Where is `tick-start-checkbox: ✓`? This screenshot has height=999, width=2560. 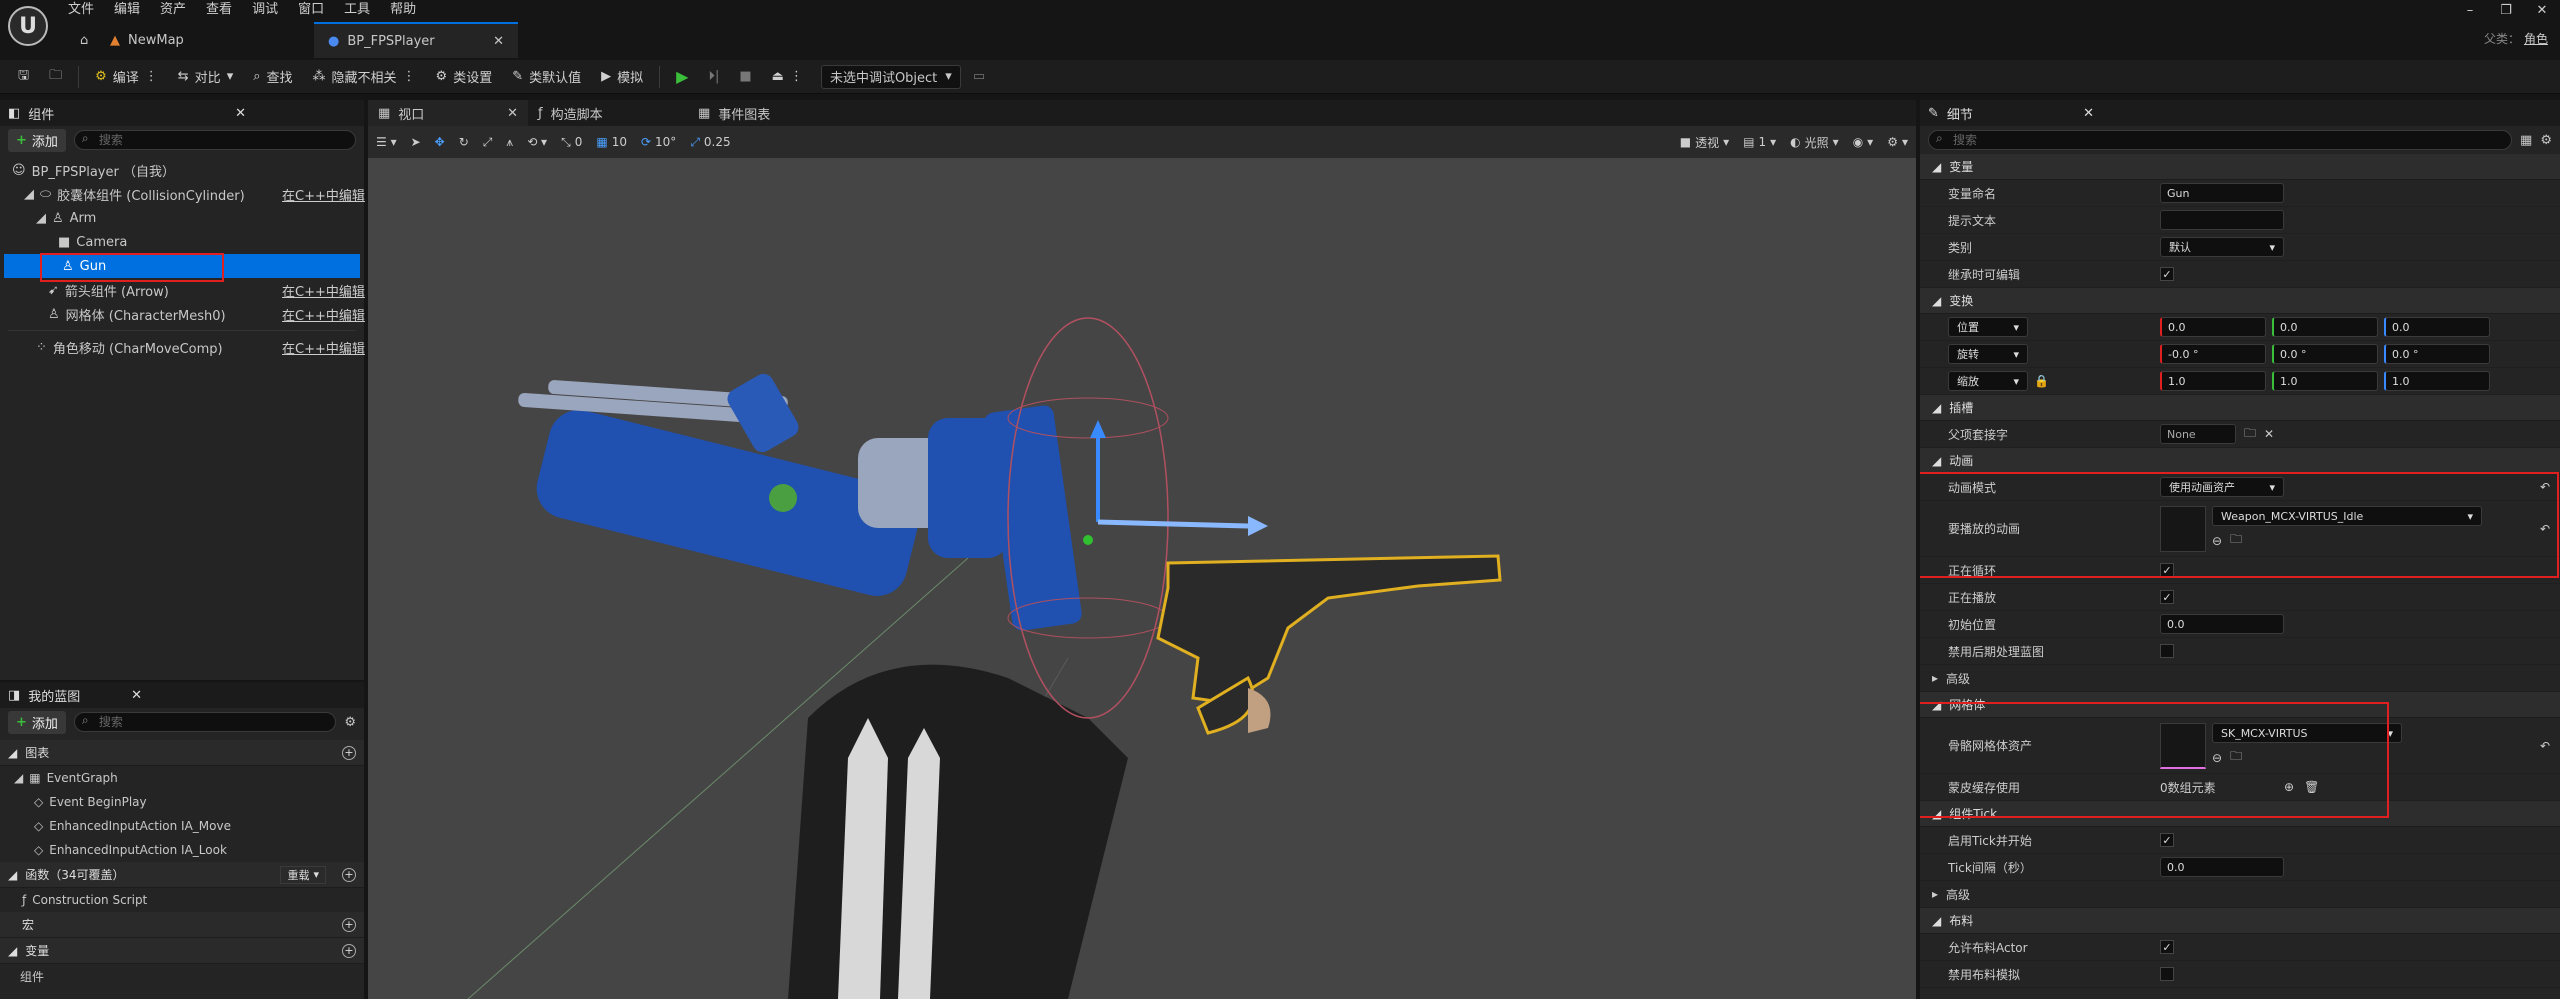
tick-start-checkbox: ✓ is located at coordinates (2167, 840).